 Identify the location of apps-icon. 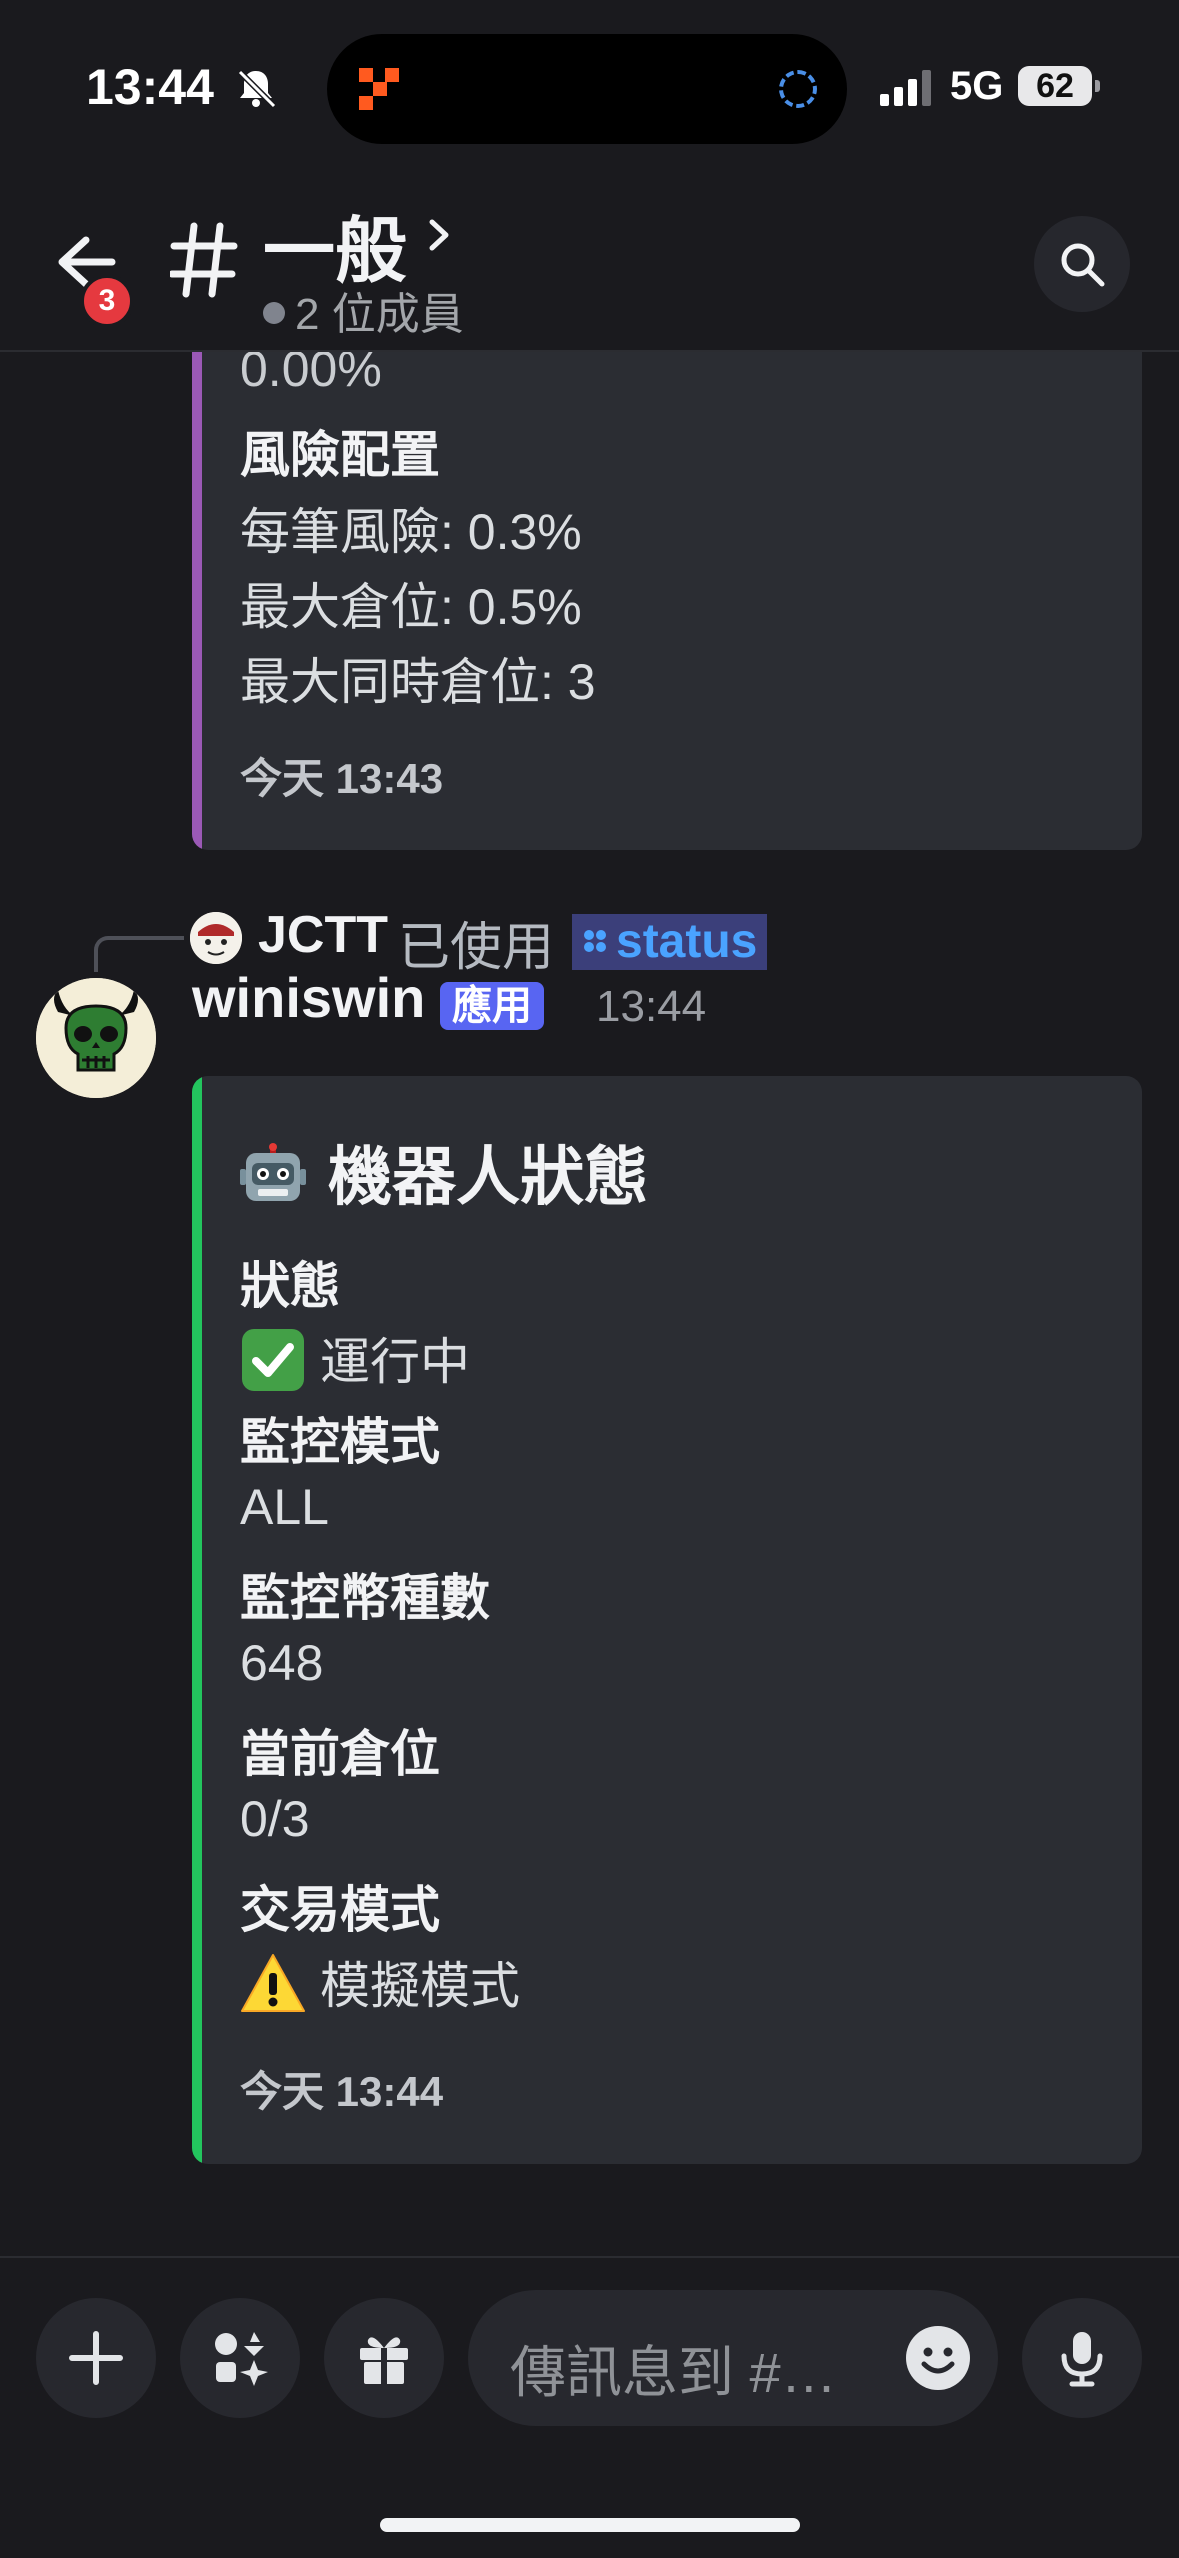
(241, 2359).